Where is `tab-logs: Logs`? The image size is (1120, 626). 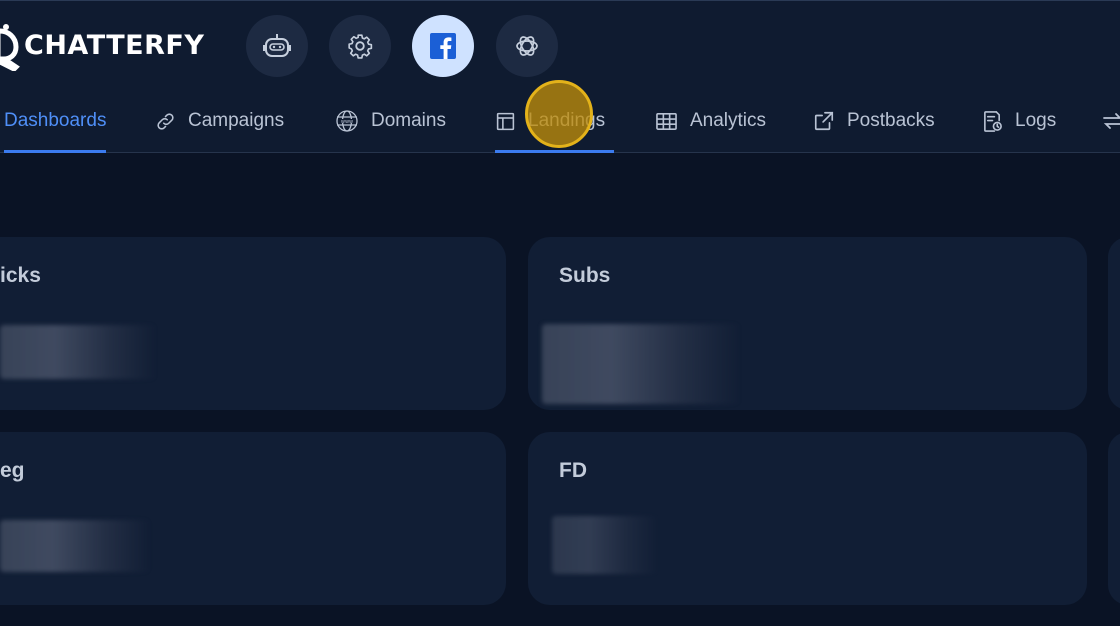
tab-logs: Logs is located at coordinates (1019, 121).